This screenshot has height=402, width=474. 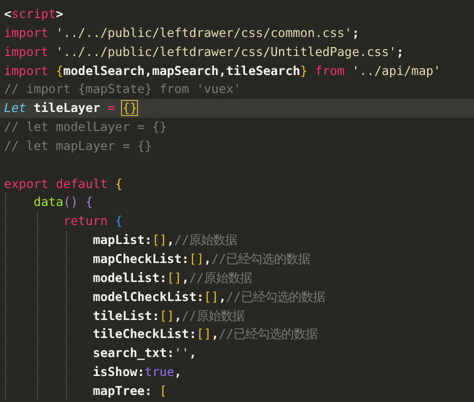 I want to click on bracket: (), so click(x=70, y=202).